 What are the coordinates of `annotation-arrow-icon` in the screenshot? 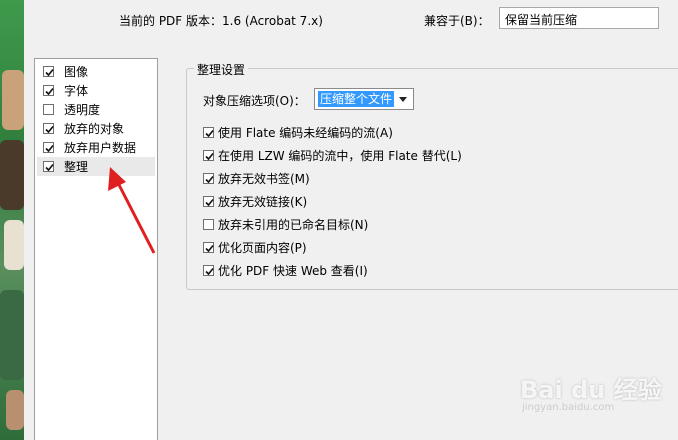 It's located at (132, 210).